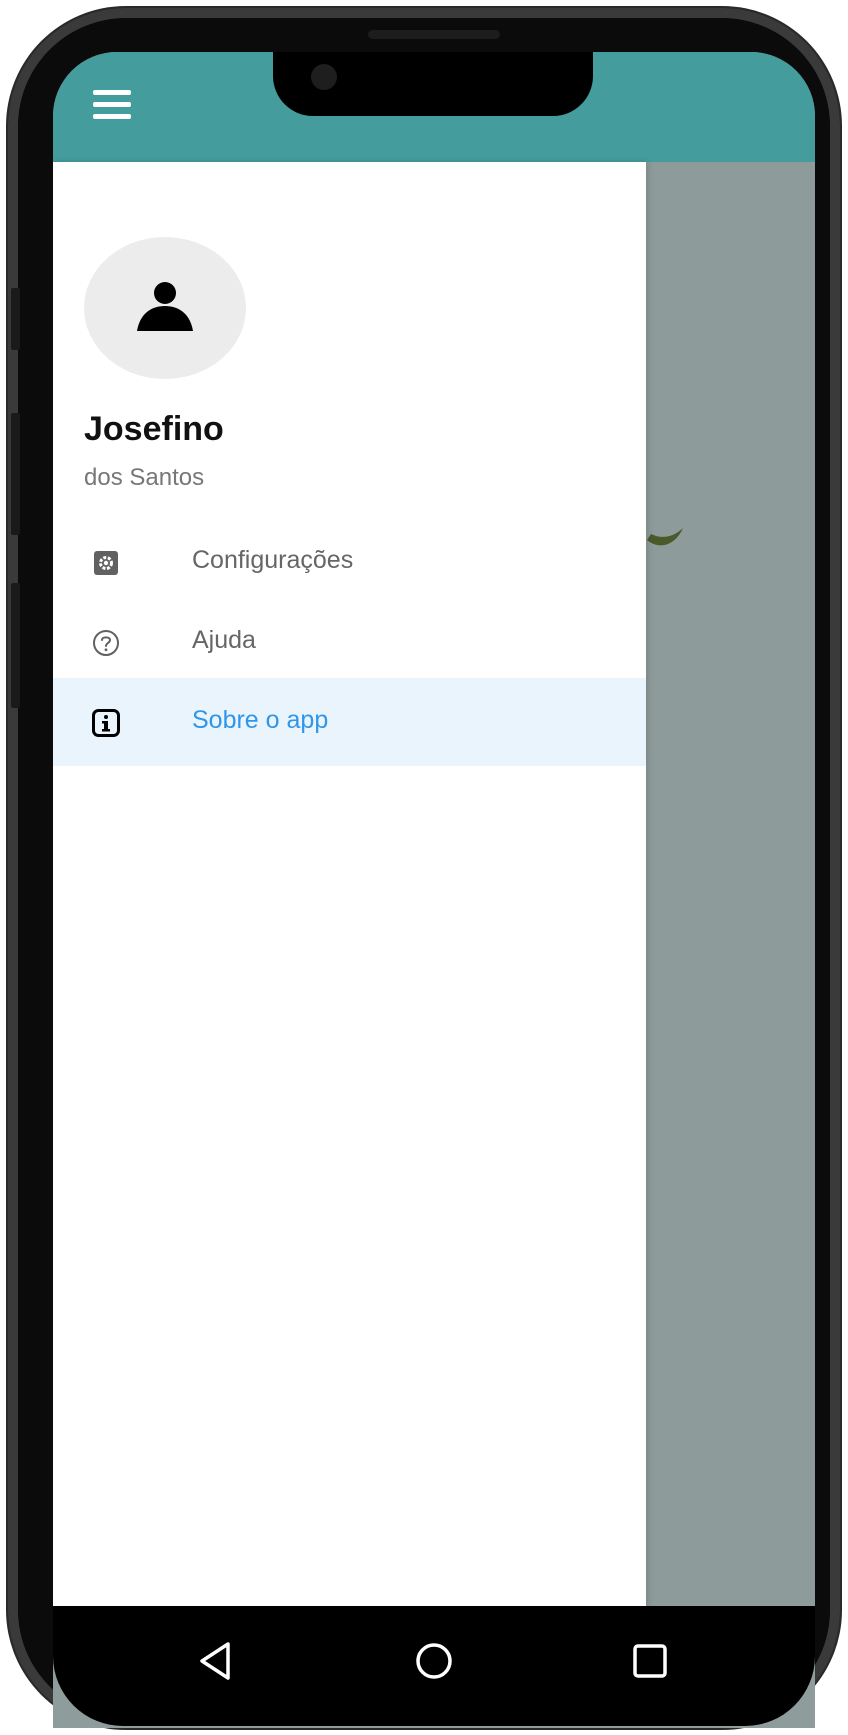  I want to click on power-button, so click(15, 645).